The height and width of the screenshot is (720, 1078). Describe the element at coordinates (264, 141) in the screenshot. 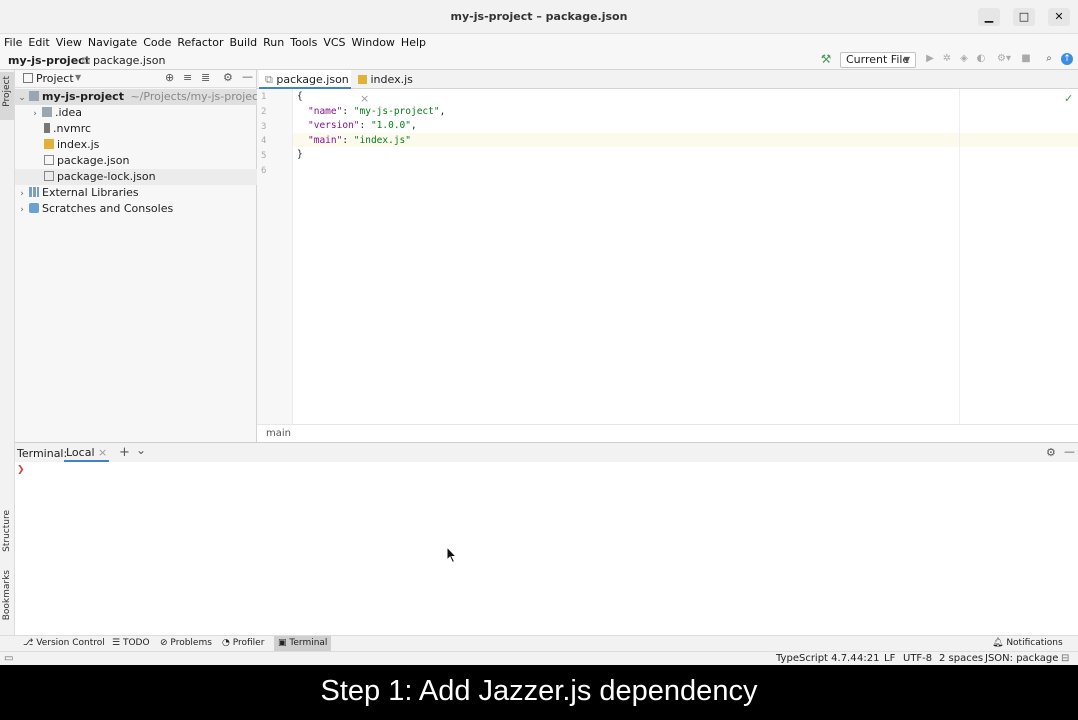

I see `line-number: 4` at that location.